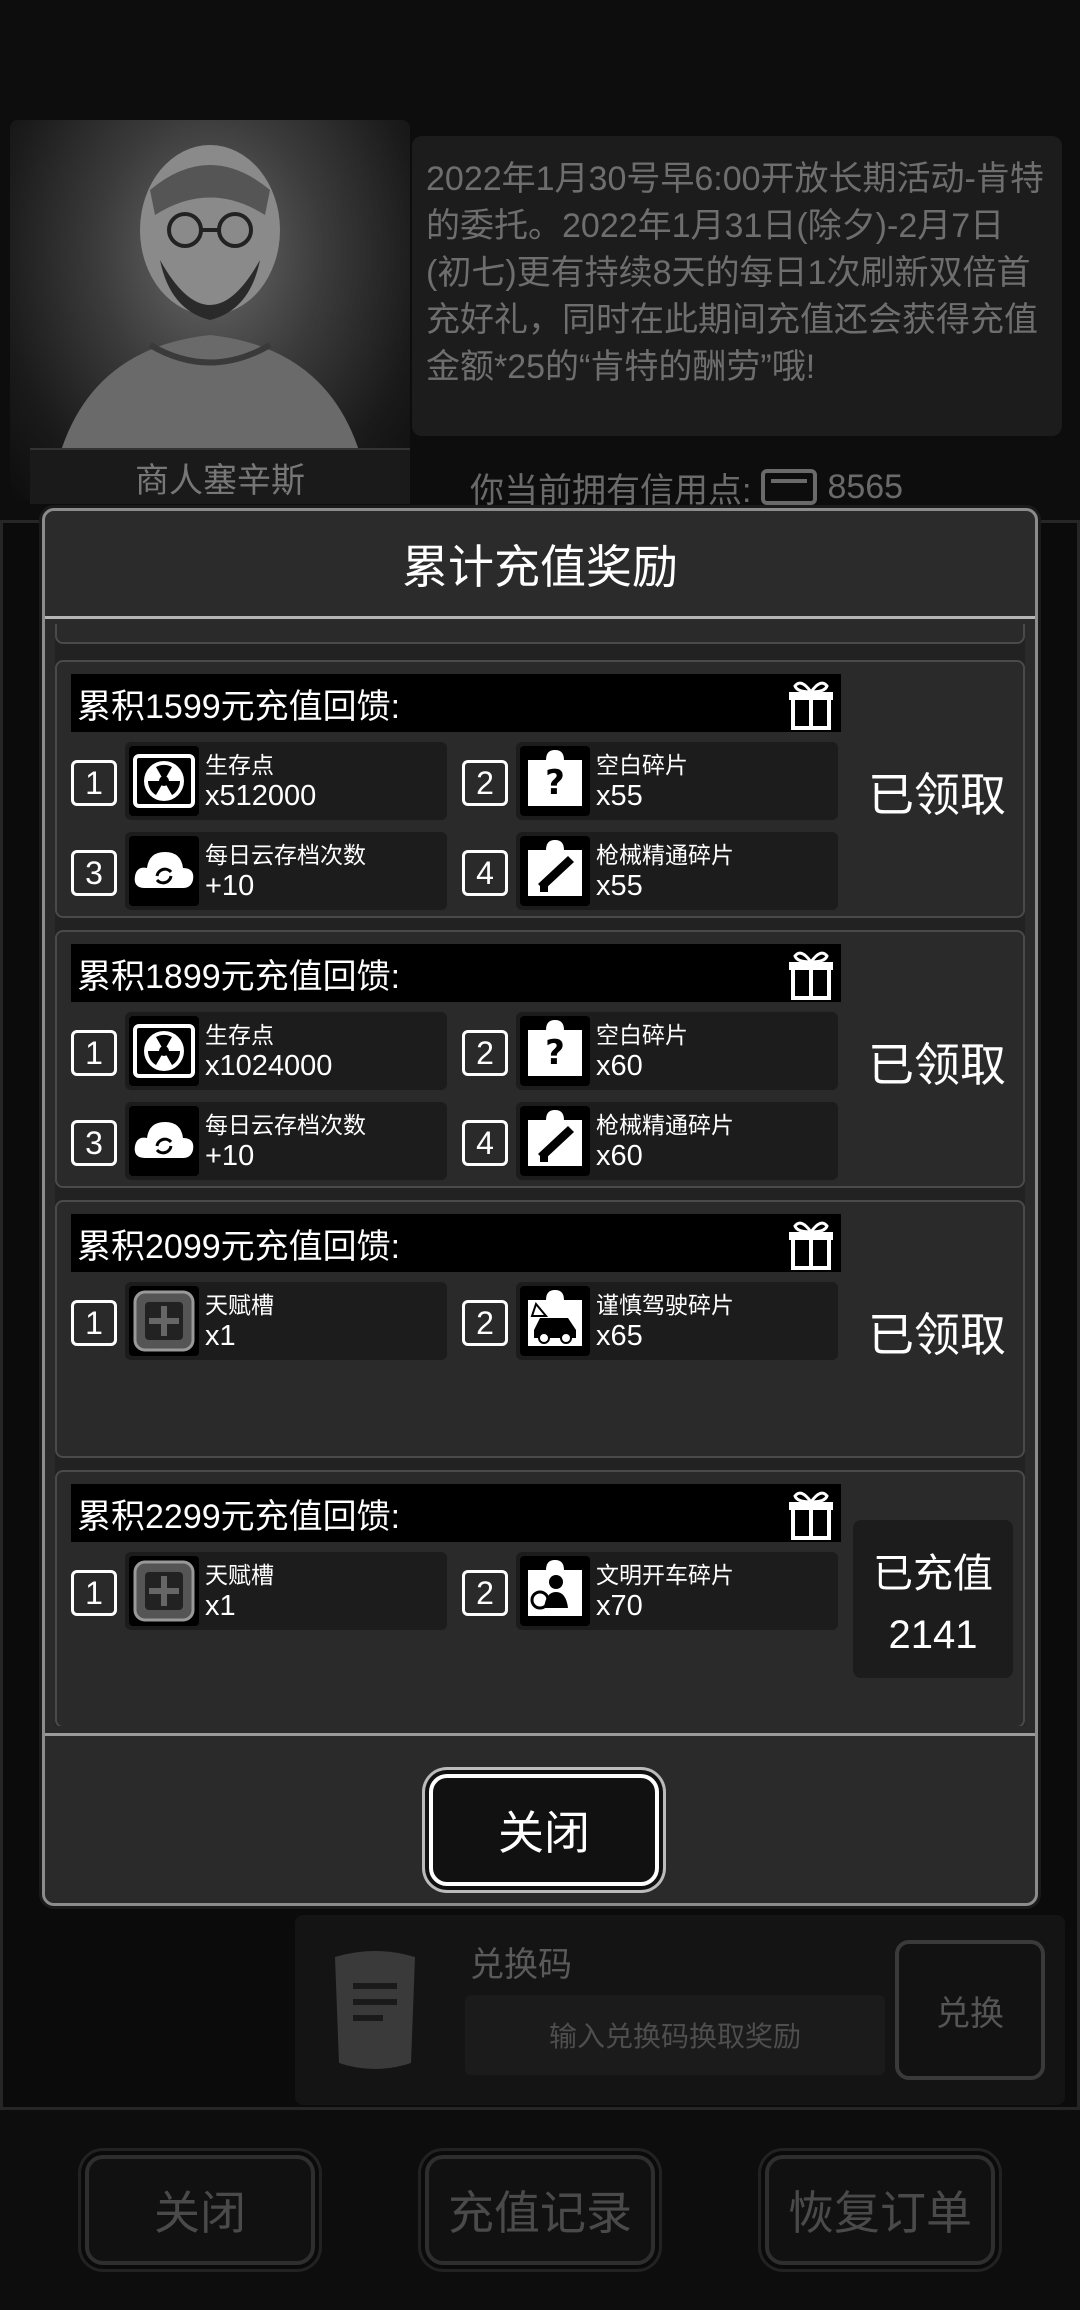 This screenshot has width=1080, height=2310. I want to click on puzzle-driver-icon, so click(555, 1591).